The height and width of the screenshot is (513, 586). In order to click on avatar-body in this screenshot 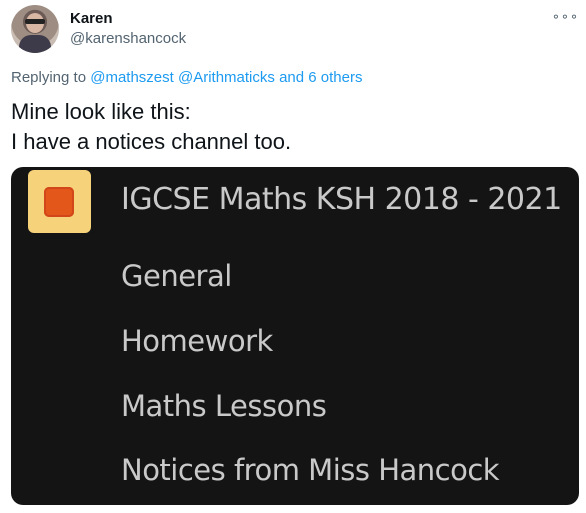, I will do `click(35, 44)`.